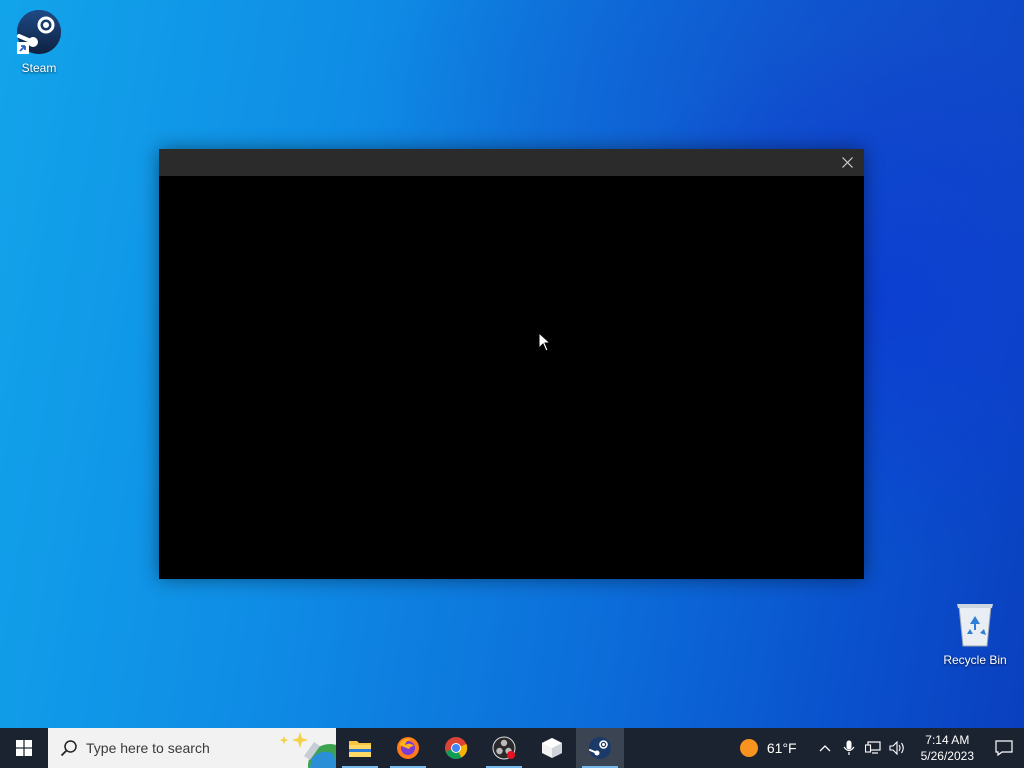  What do you see at coordinates (947, 756) in the screenshot?
I see `clock-date: 5/26/2023` at bounding box center [947, 756].